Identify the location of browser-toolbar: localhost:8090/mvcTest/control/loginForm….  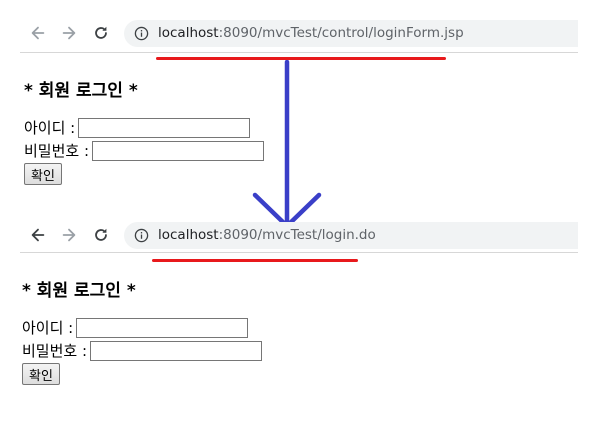
(308, 37).